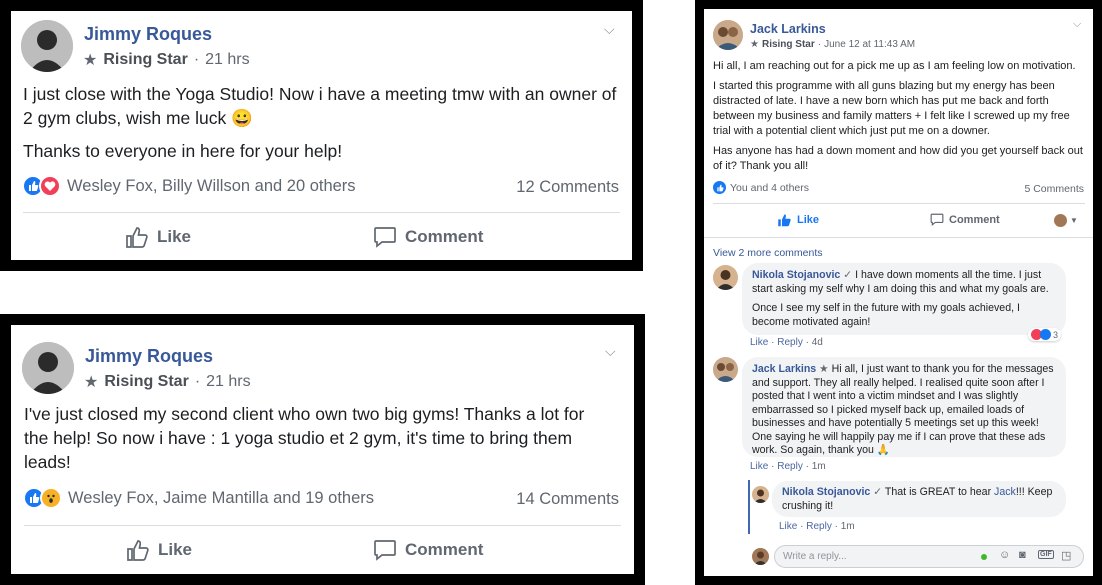 The width and height of the screenshot is (1102, 585). I want to click on reply-thread-line, so click(749, 507).